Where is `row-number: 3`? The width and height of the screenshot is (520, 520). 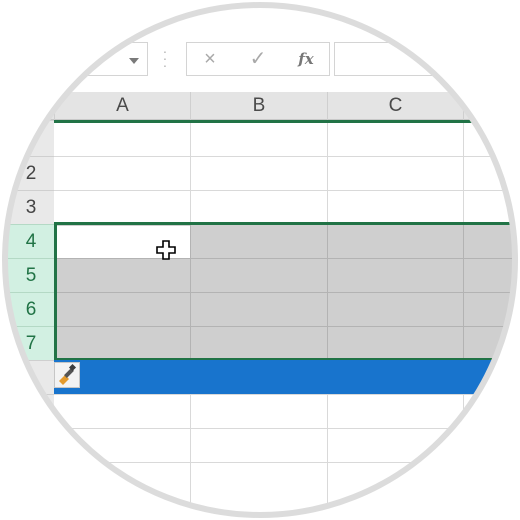 row-number: 3 is located at coordinates (31, 207).